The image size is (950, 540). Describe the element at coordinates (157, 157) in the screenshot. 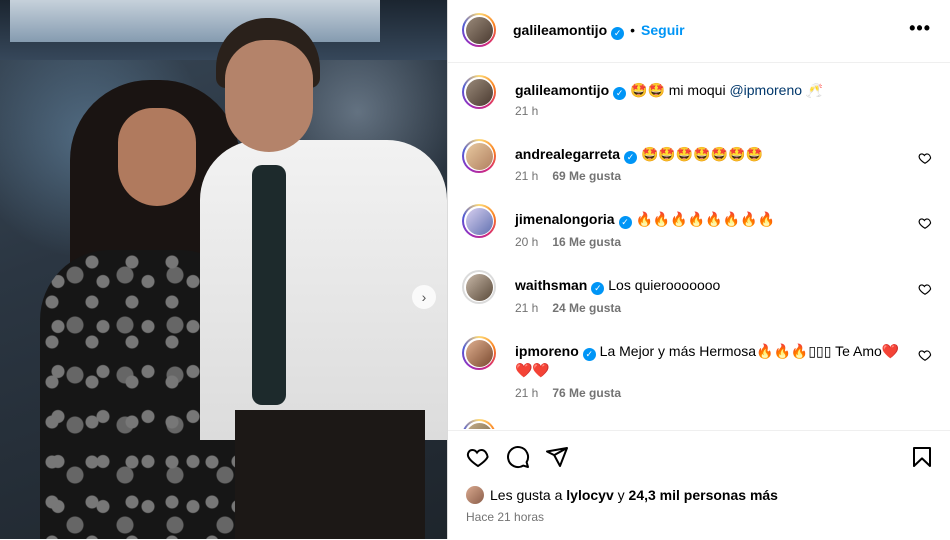

I see `woman-face` at that location.